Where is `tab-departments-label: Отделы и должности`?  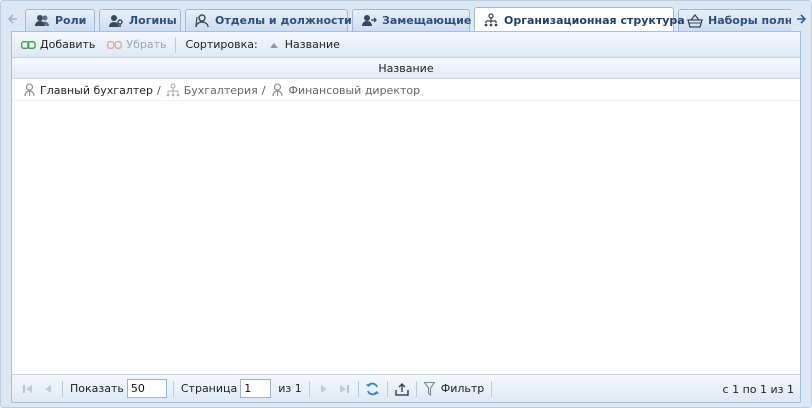 tab-departments-label: Отделы и должности is located at coordinates (283, 20).